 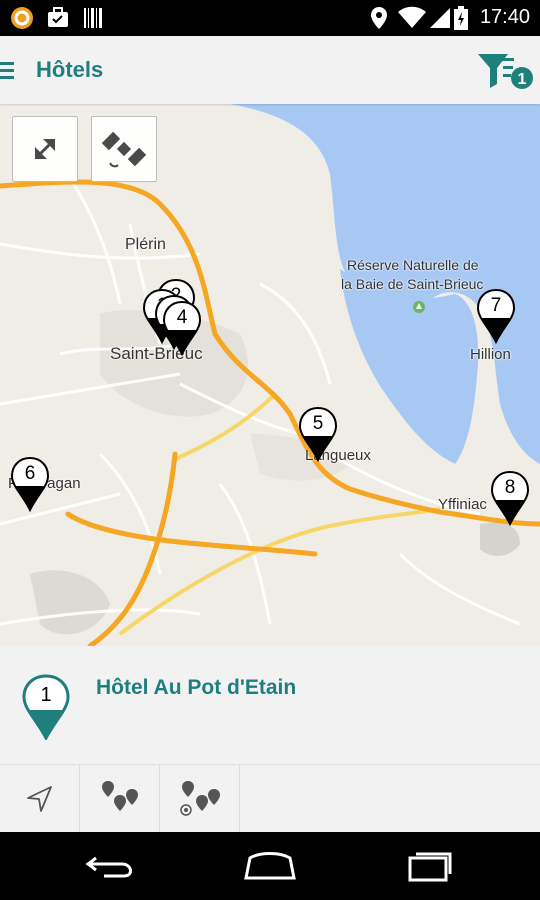 I want to click on hotel-marker-5: 5, so click(x=318, y=434).